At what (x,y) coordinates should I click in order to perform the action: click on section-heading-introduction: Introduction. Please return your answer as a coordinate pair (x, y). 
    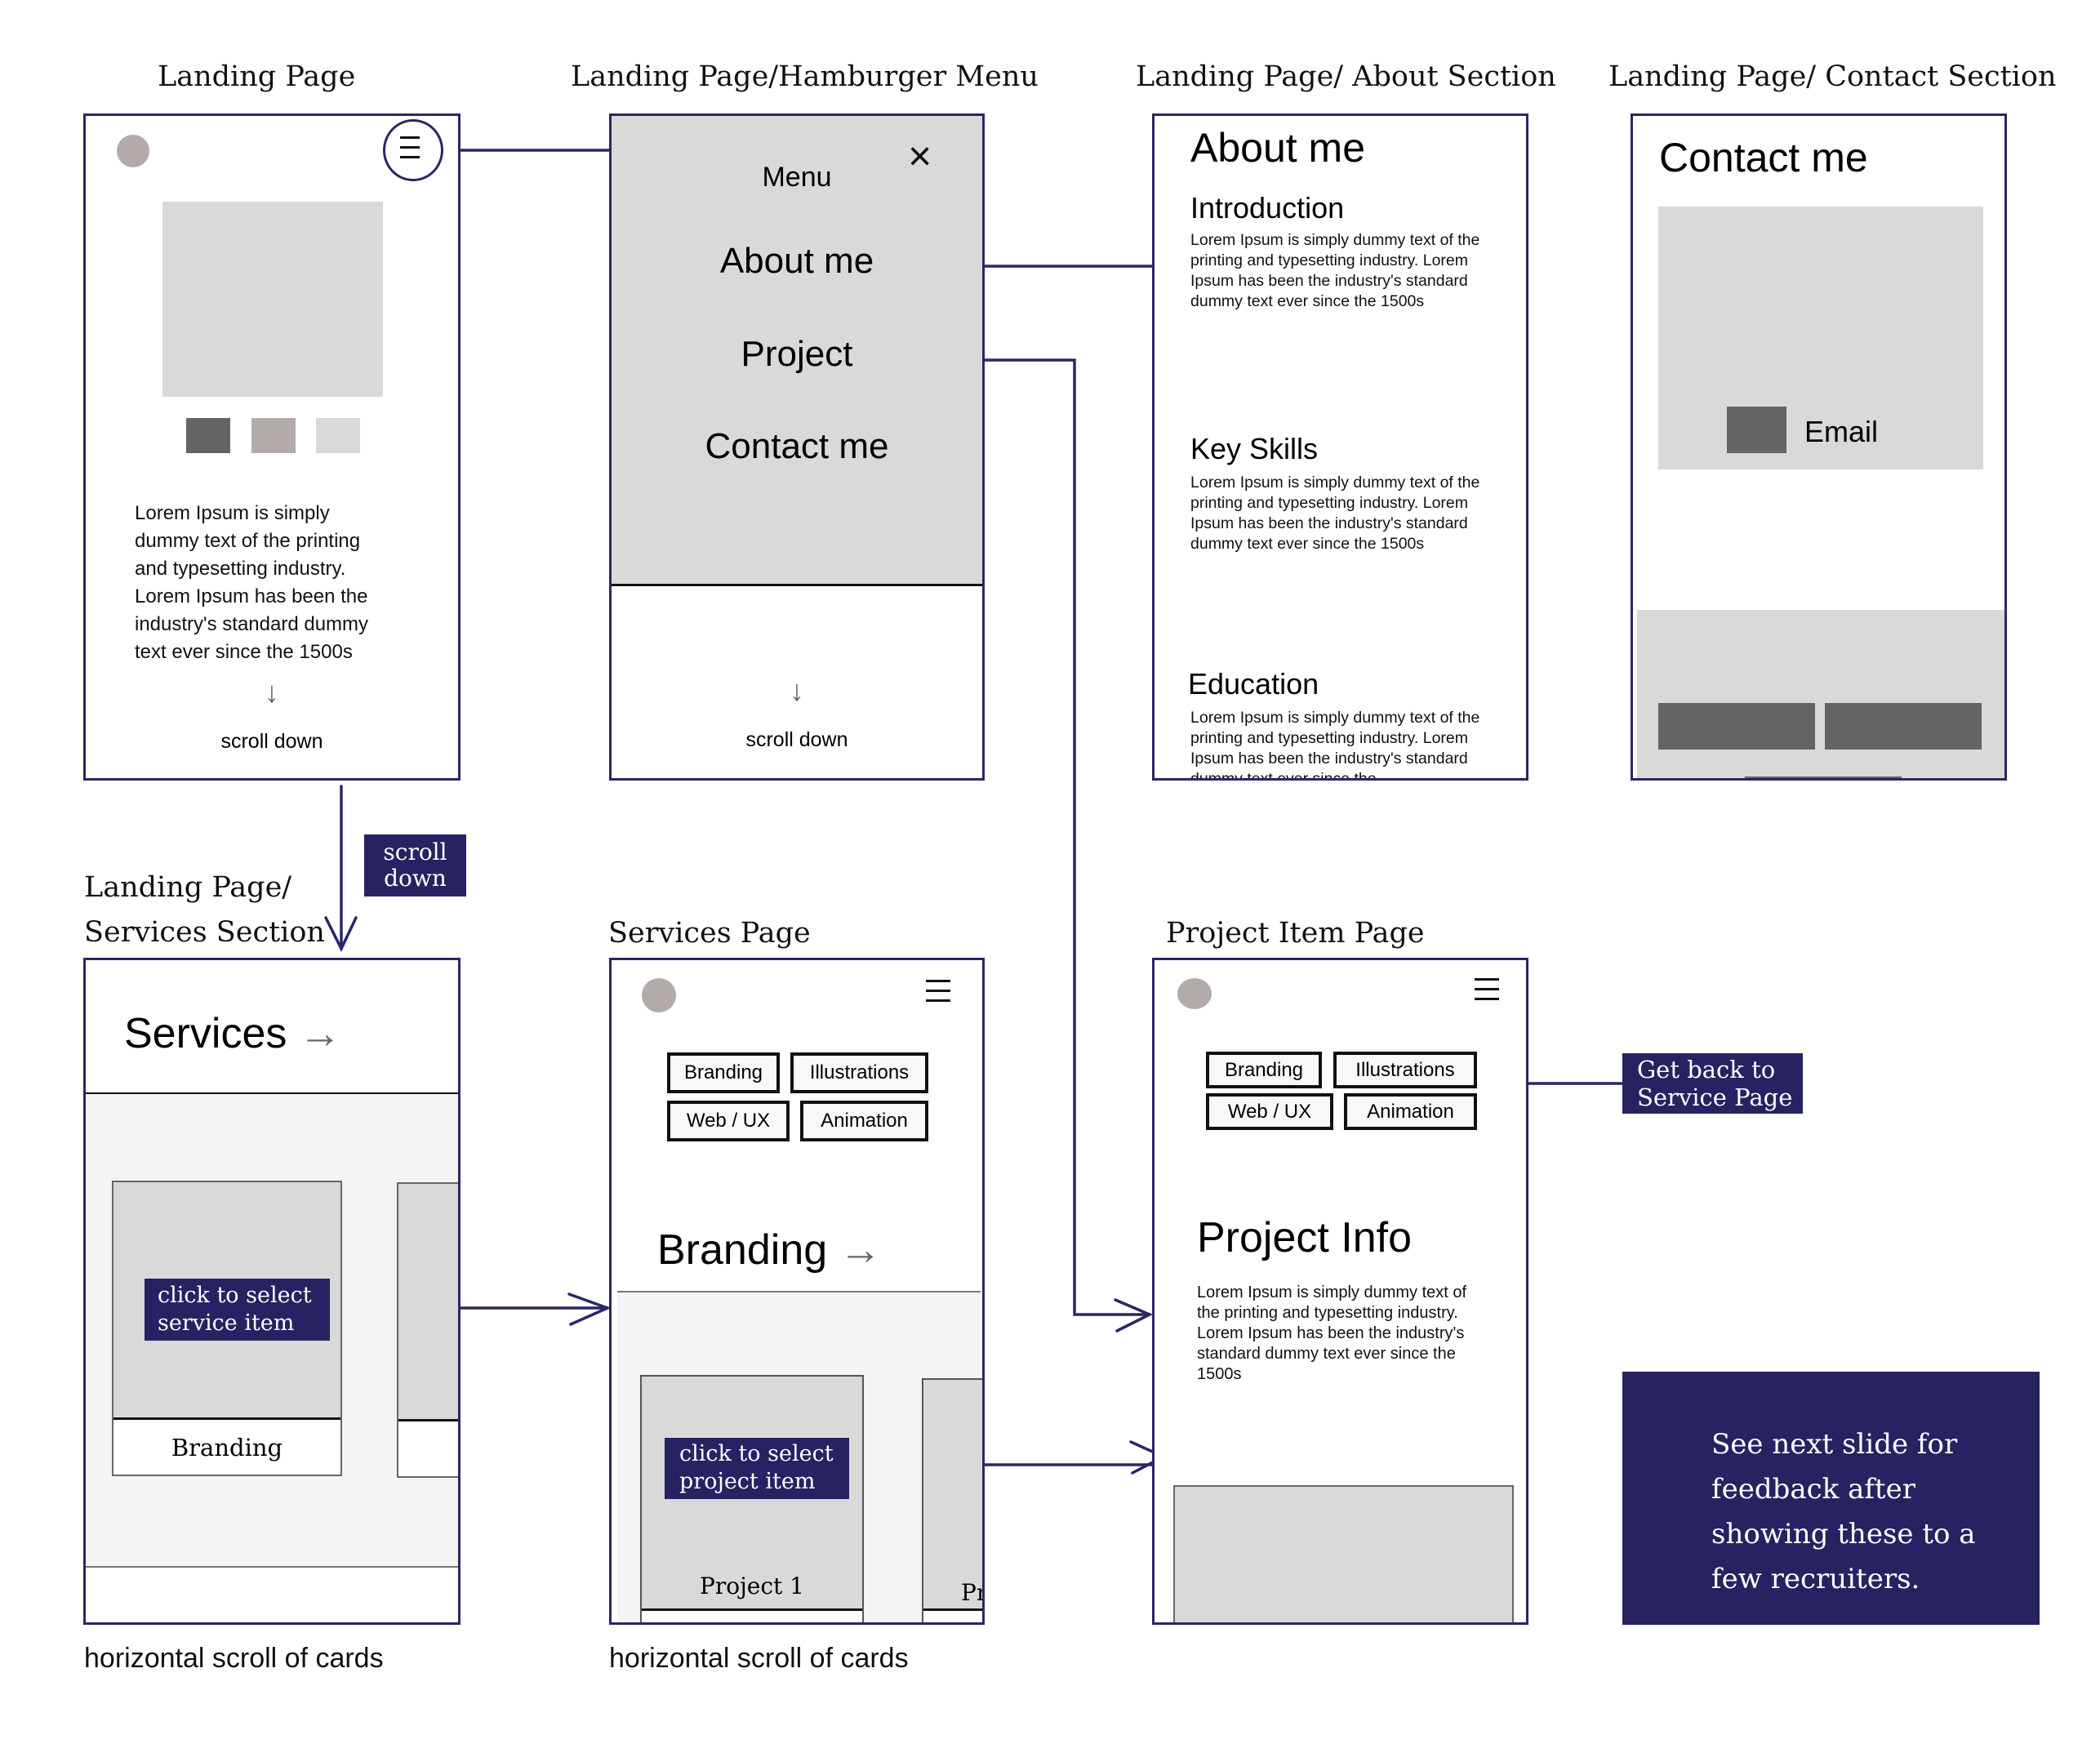
    Looking at the image, I should click on (1267, 208).